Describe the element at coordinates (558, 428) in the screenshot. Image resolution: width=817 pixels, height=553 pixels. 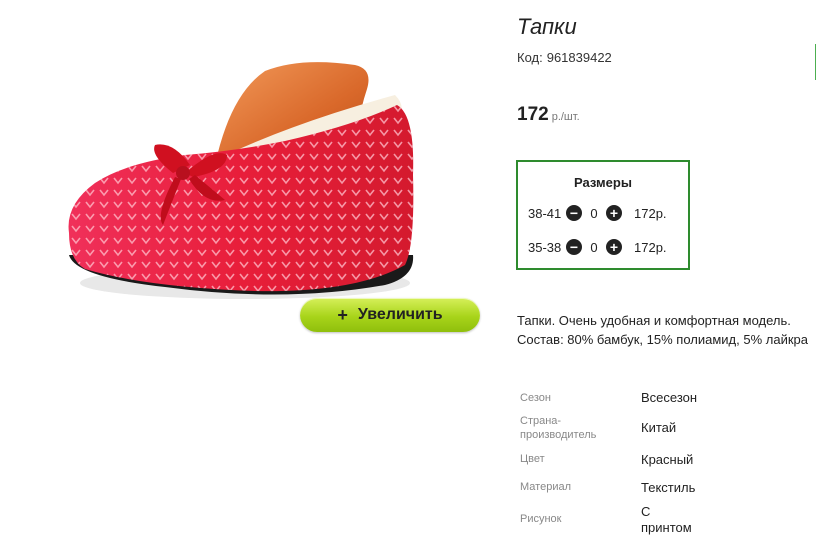
I see `spec-label: Страна-производитель` at that location.